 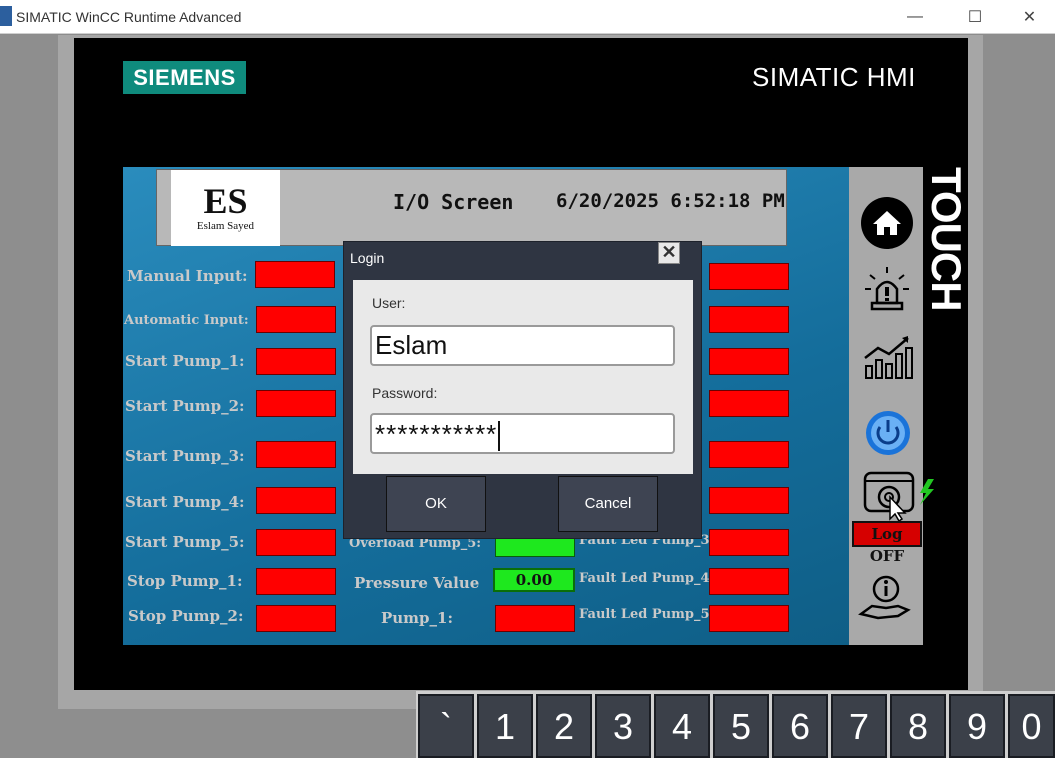 What do you see at coordinates (6, 16) in the screenshot?
I see `app-icon` at bounding box center [6, 16].